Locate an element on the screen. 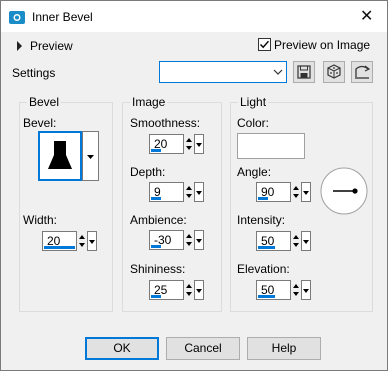 The width and height of the screenshot is (388, 371). smoothness-spinner: 20 is located at coordinates (176, 144).